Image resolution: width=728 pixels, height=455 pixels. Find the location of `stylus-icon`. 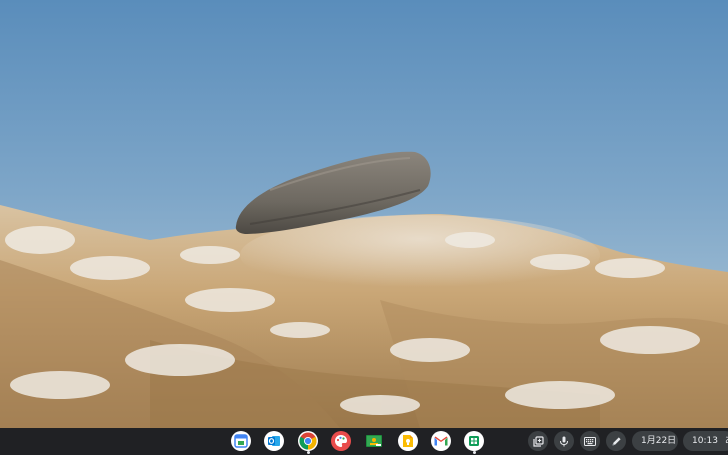

stylus-icon is located at coordinates (616, 440).